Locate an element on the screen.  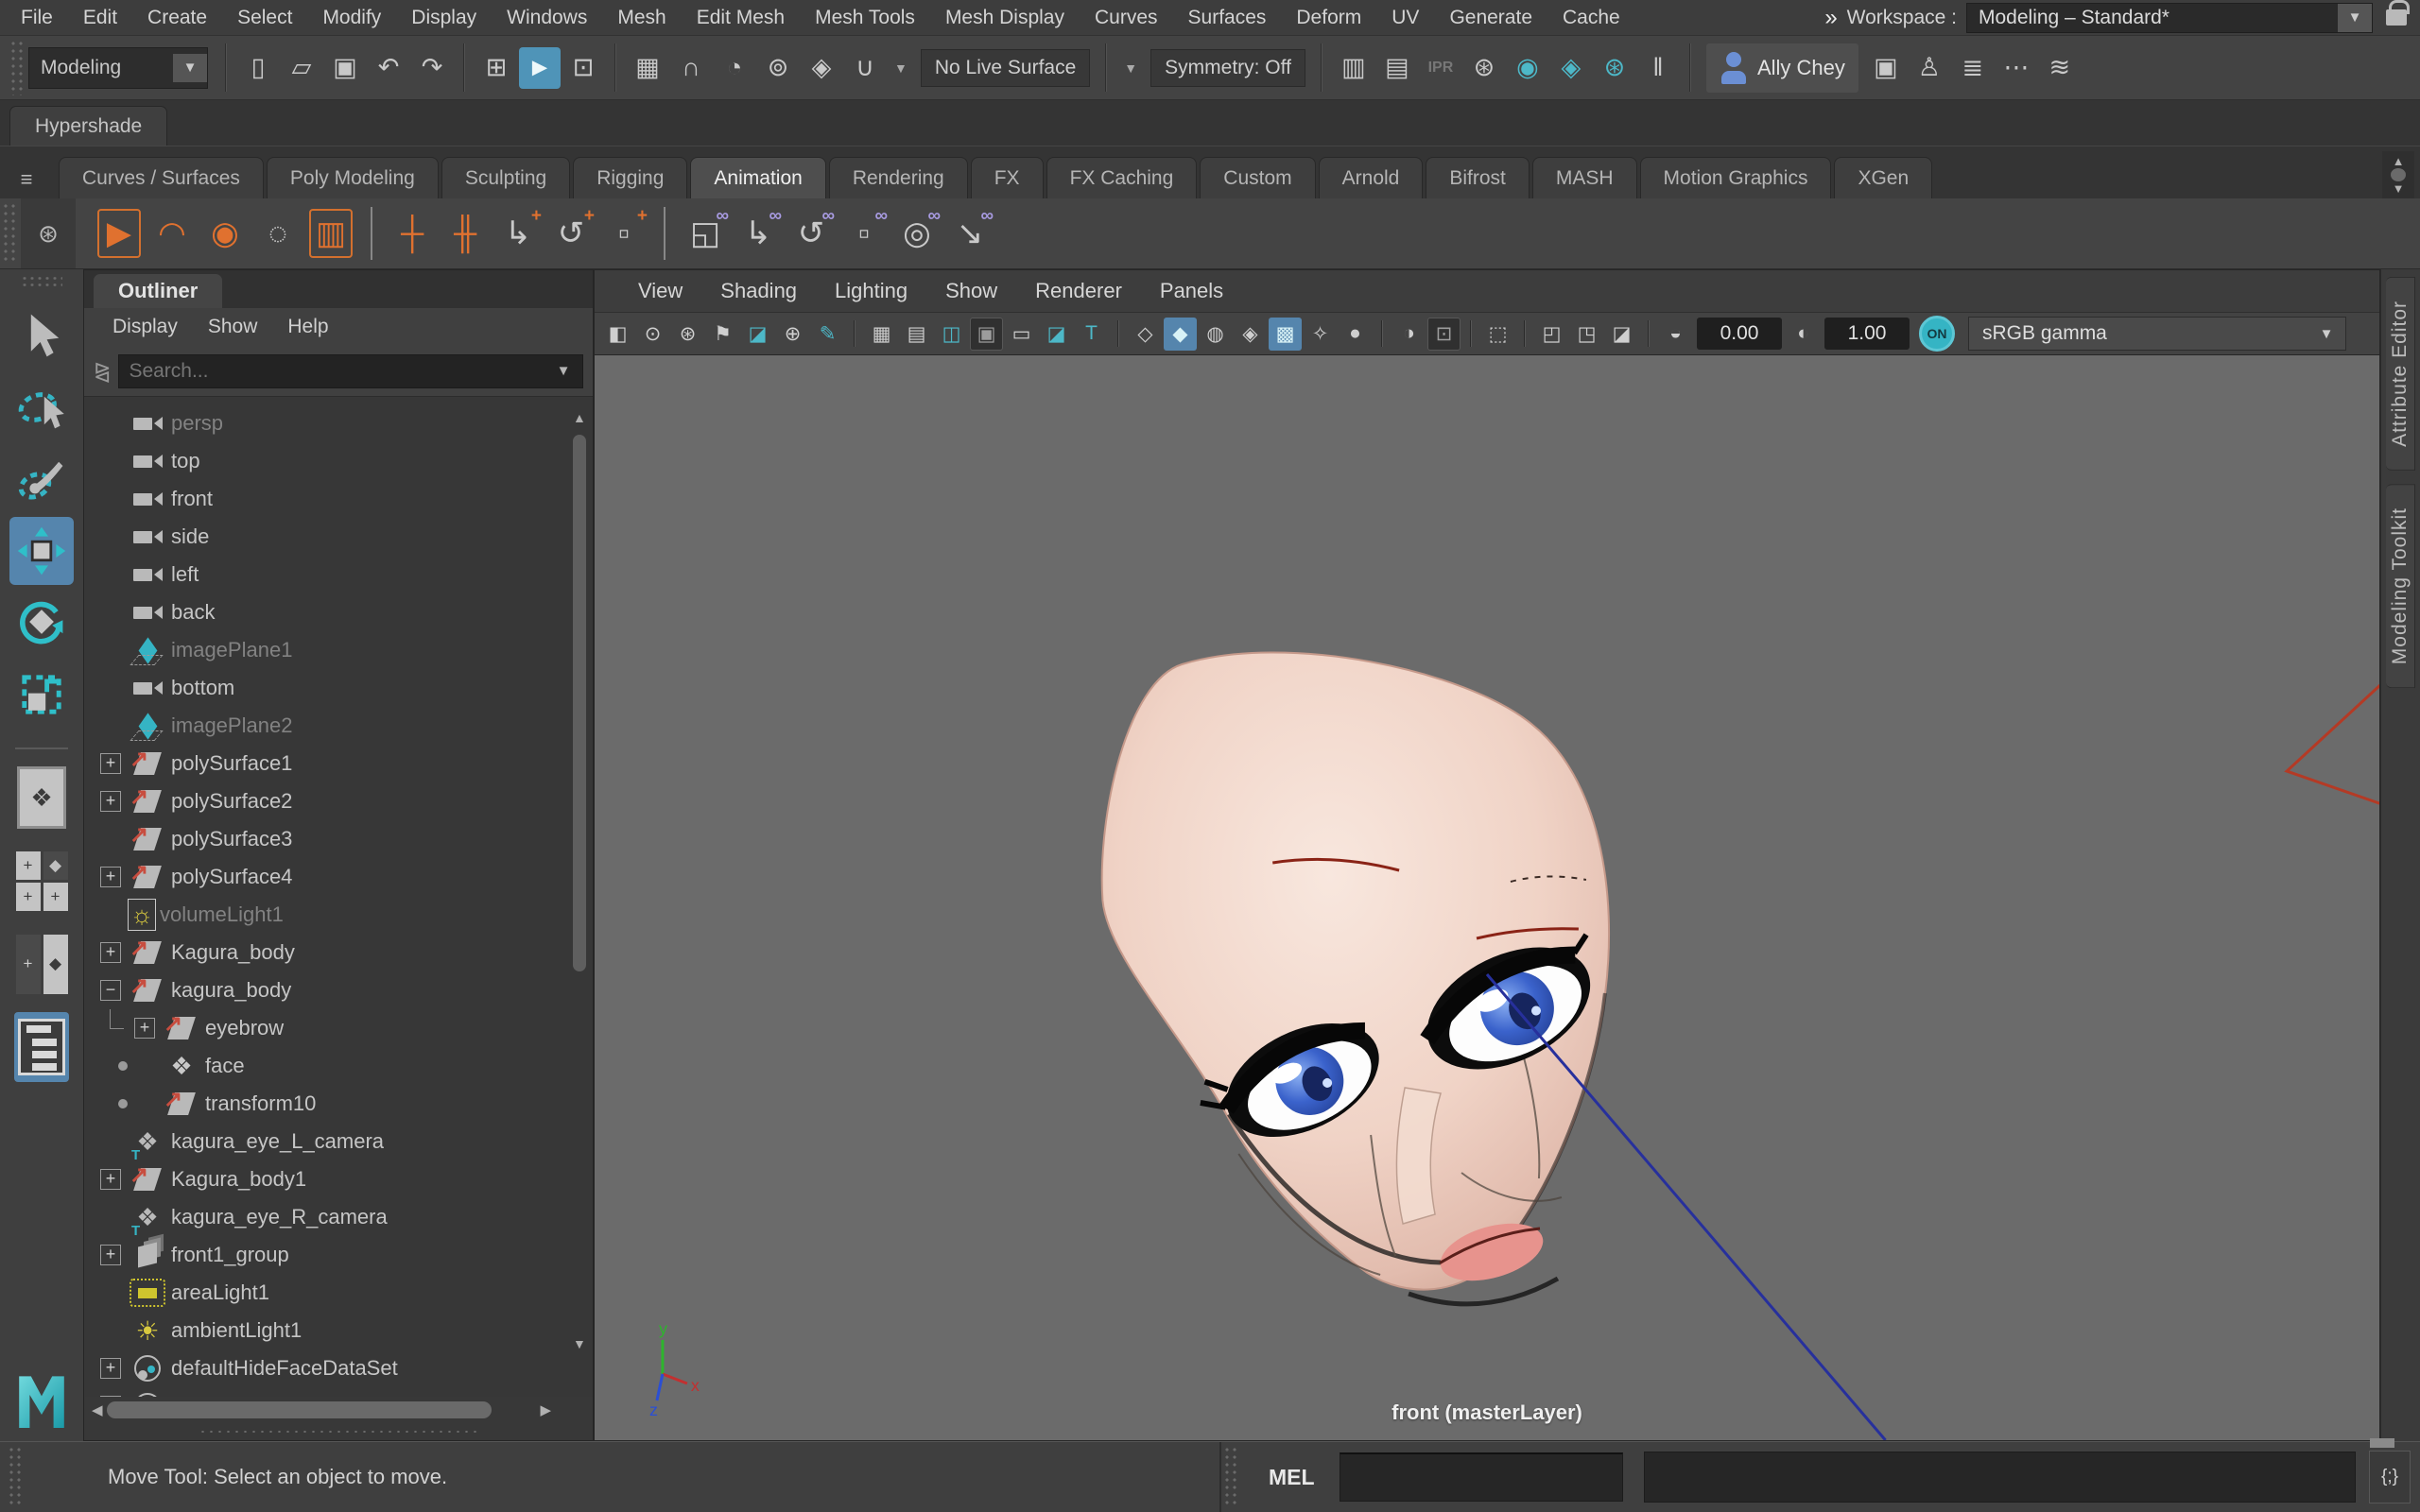
statusbar-grip is located at coordinates (16, 1477).